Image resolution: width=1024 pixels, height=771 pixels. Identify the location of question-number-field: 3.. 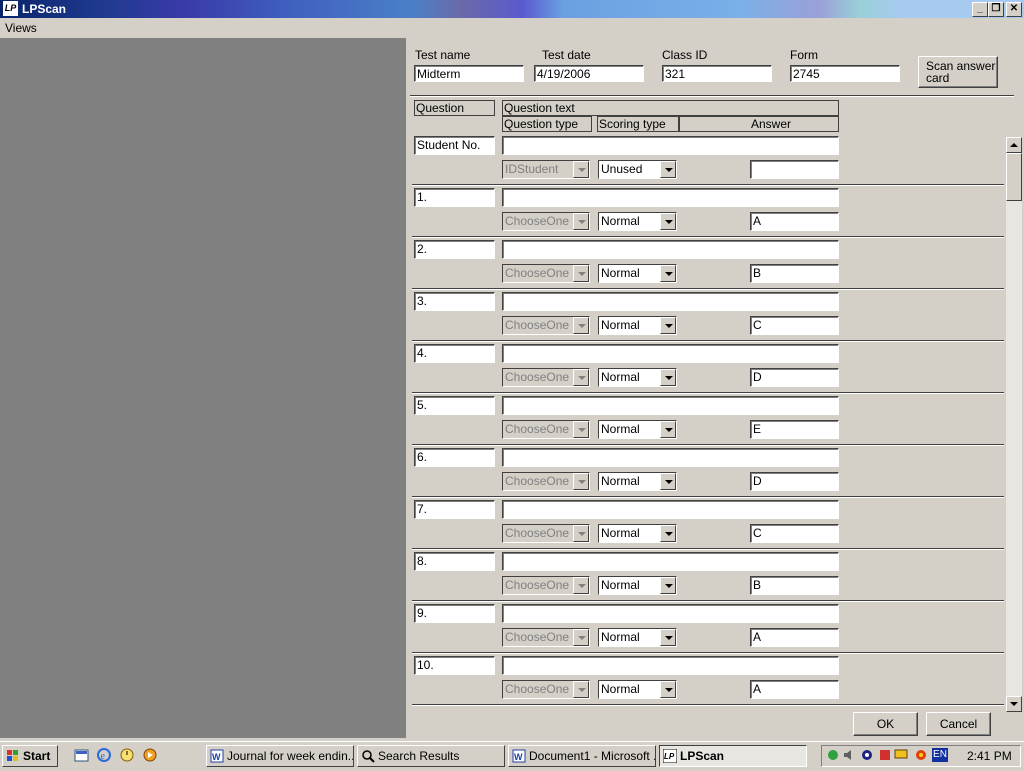
(454, 301).